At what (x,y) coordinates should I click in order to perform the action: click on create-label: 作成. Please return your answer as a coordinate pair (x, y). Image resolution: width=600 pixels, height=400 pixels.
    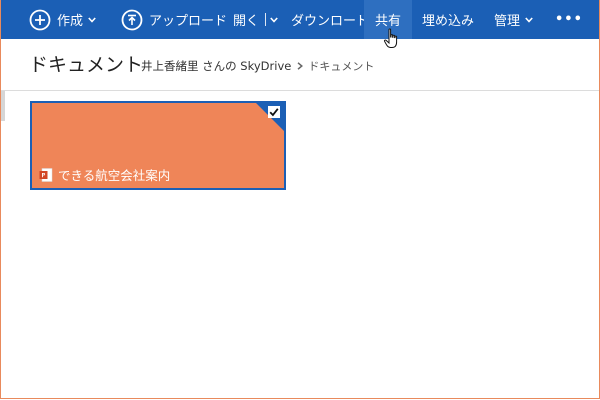
    Looking at the image, I should click on (70, 21).